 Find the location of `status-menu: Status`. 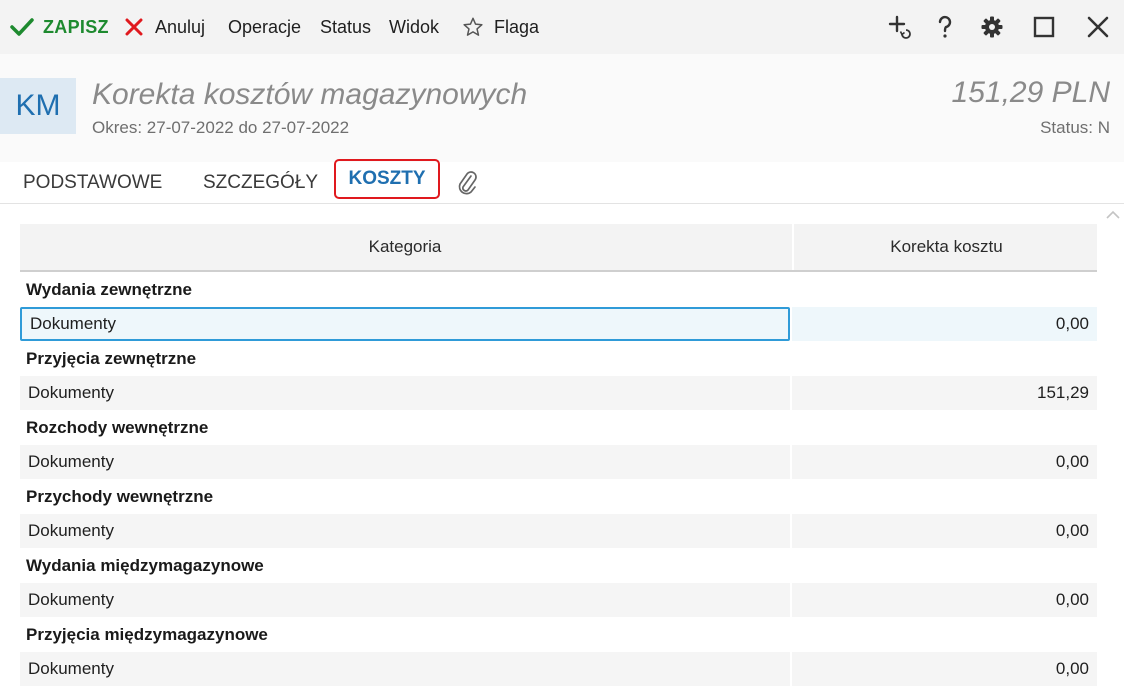

status-menu: Status is located at coordinates (345, 27).